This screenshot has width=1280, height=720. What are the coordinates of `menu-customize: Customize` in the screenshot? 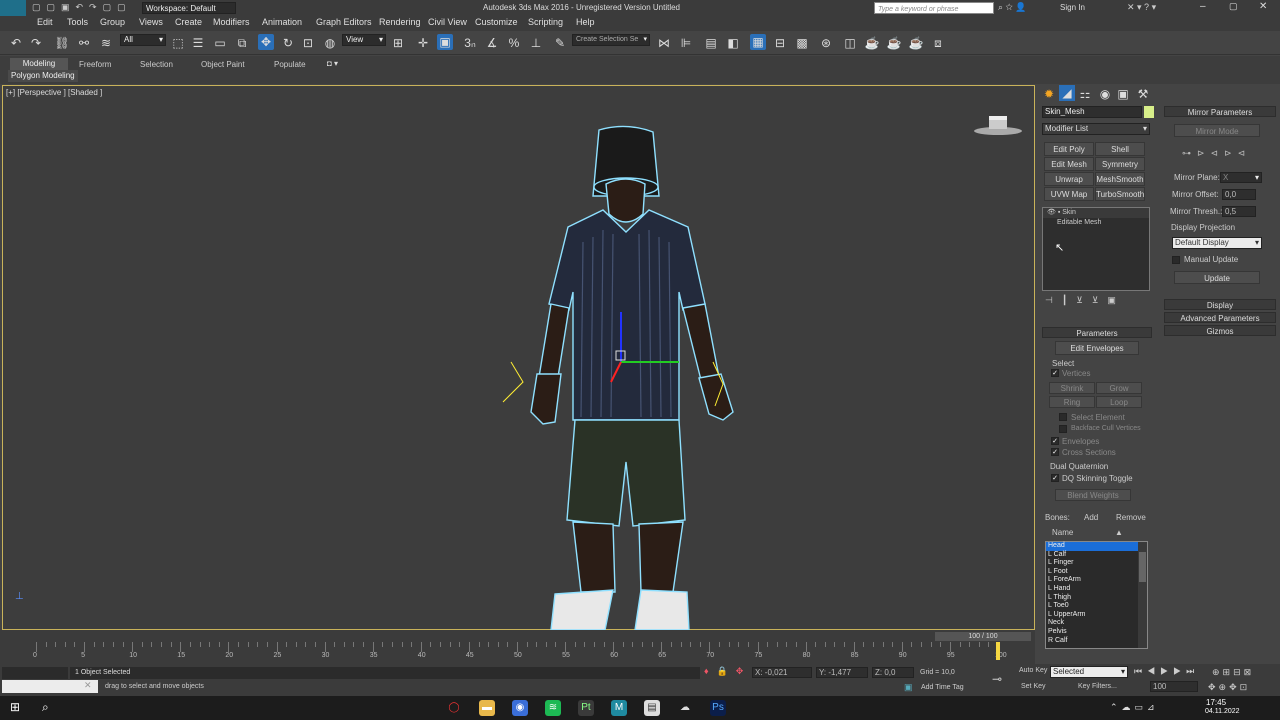 It's located at (496, 22).